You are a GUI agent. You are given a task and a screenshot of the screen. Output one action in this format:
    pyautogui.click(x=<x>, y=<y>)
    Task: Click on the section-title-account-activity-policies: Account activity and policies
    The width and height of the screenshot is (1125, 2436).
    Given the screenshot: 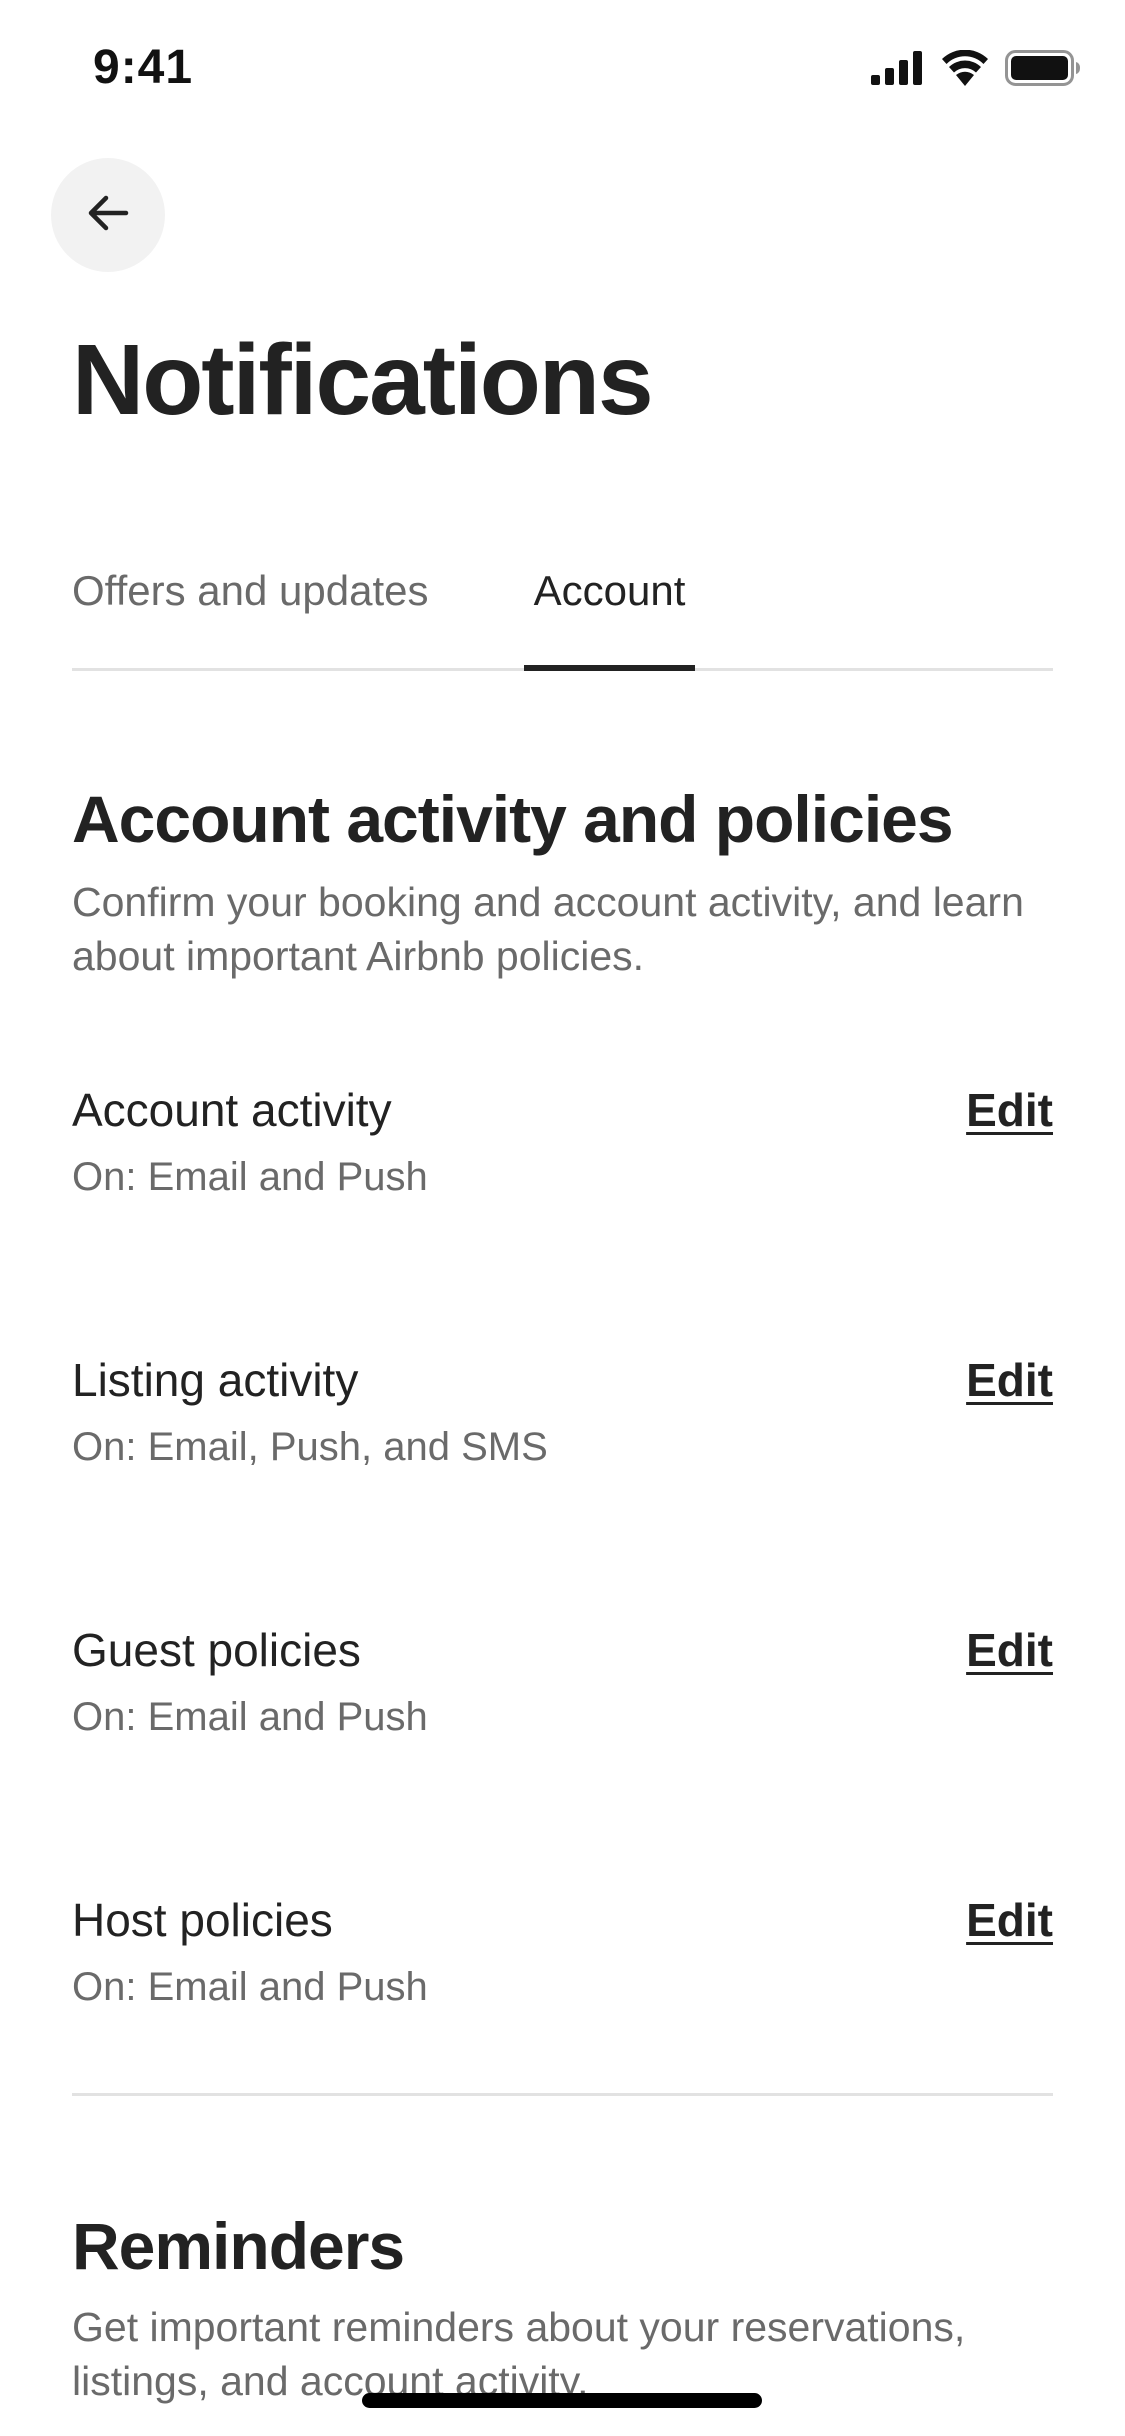 What is the action you would take?
    pyautogui.click(x=513, y=819)
    